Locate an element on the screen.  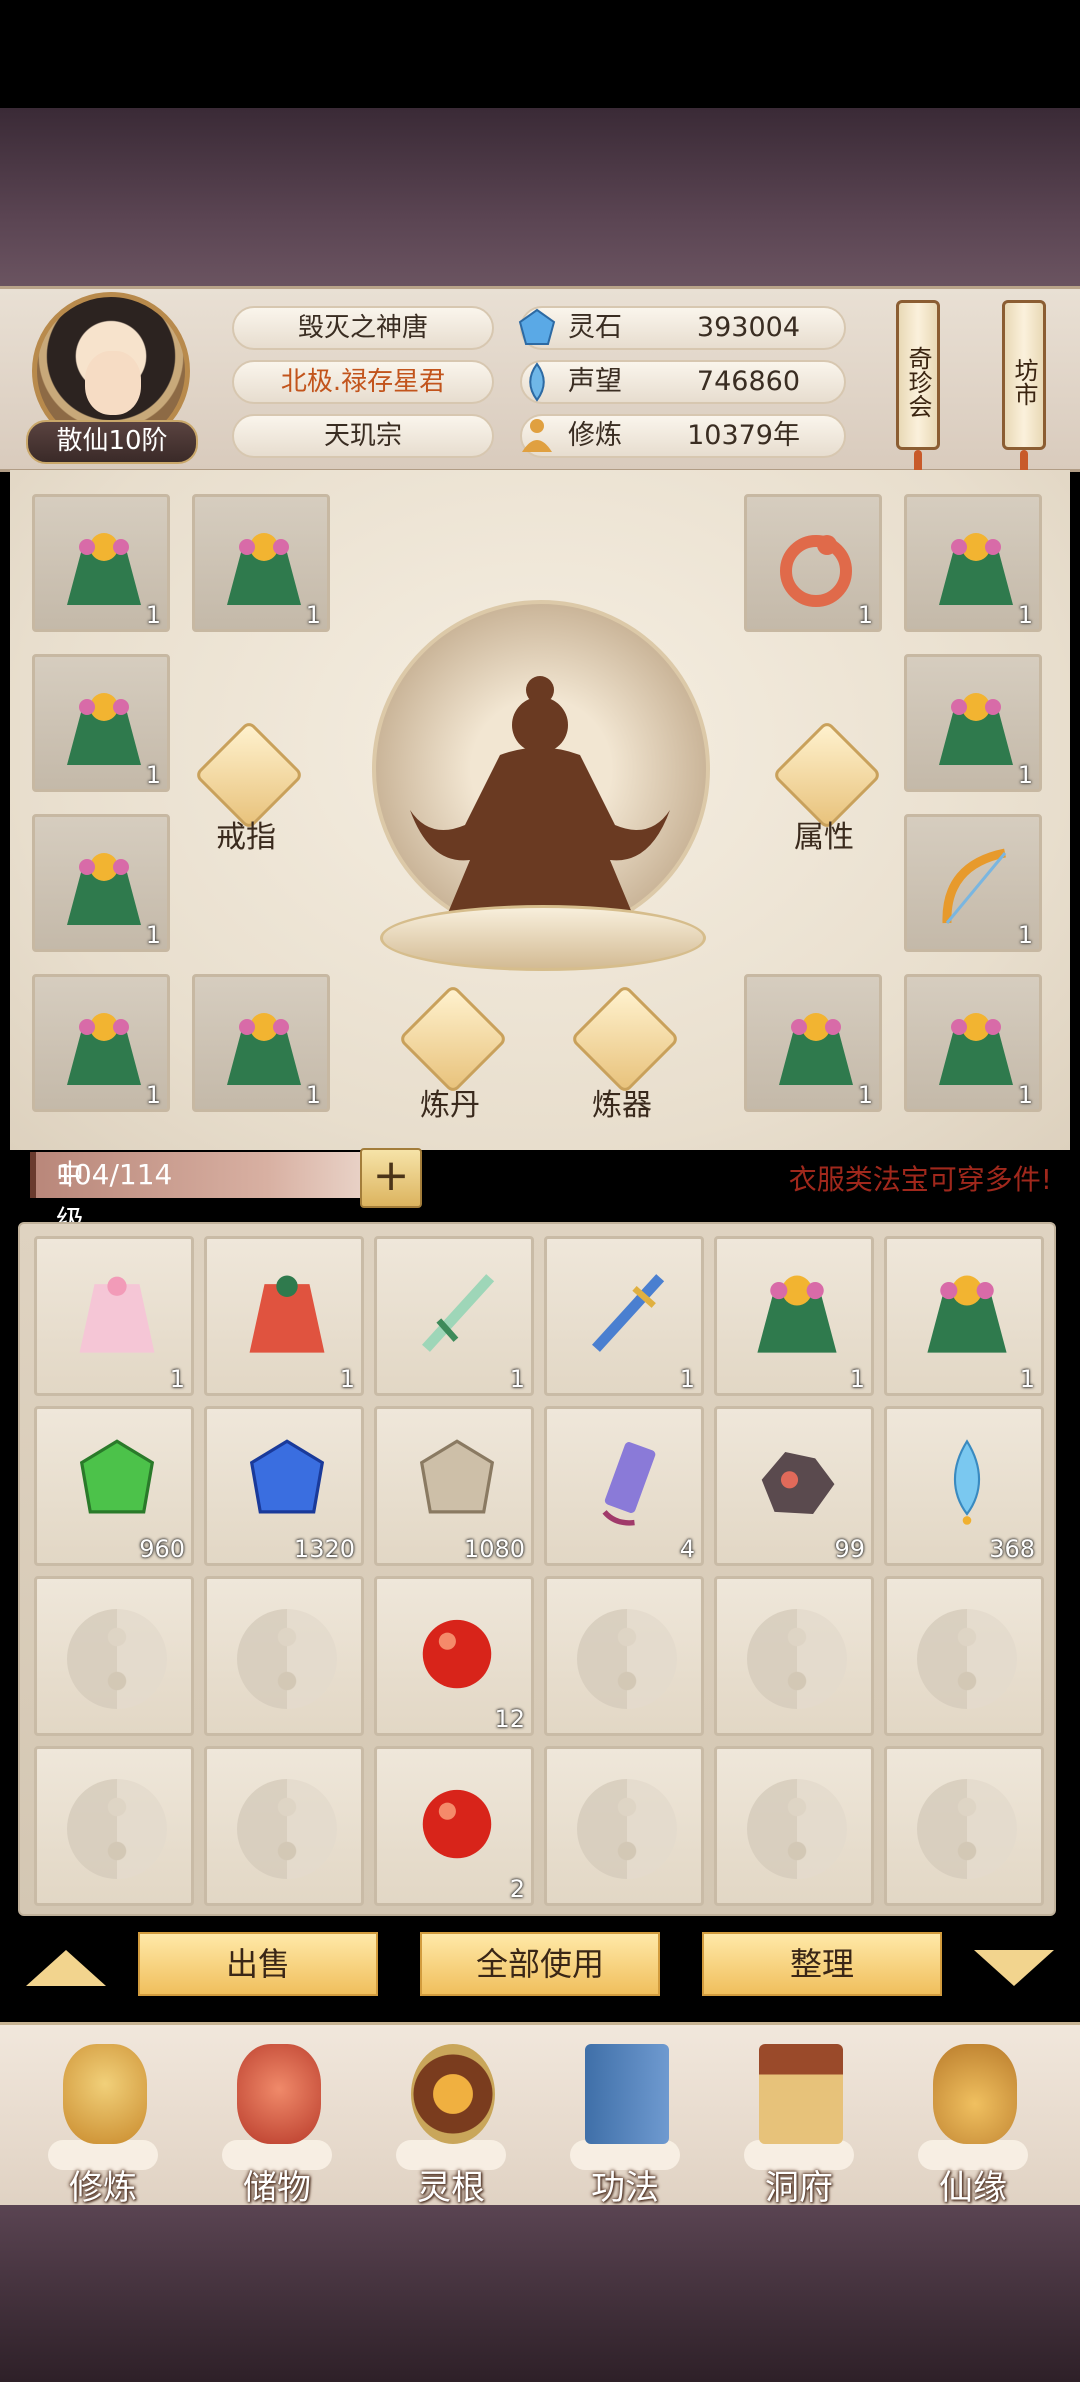
nav-storage: 储物 is located at coordinates (277, 2119).